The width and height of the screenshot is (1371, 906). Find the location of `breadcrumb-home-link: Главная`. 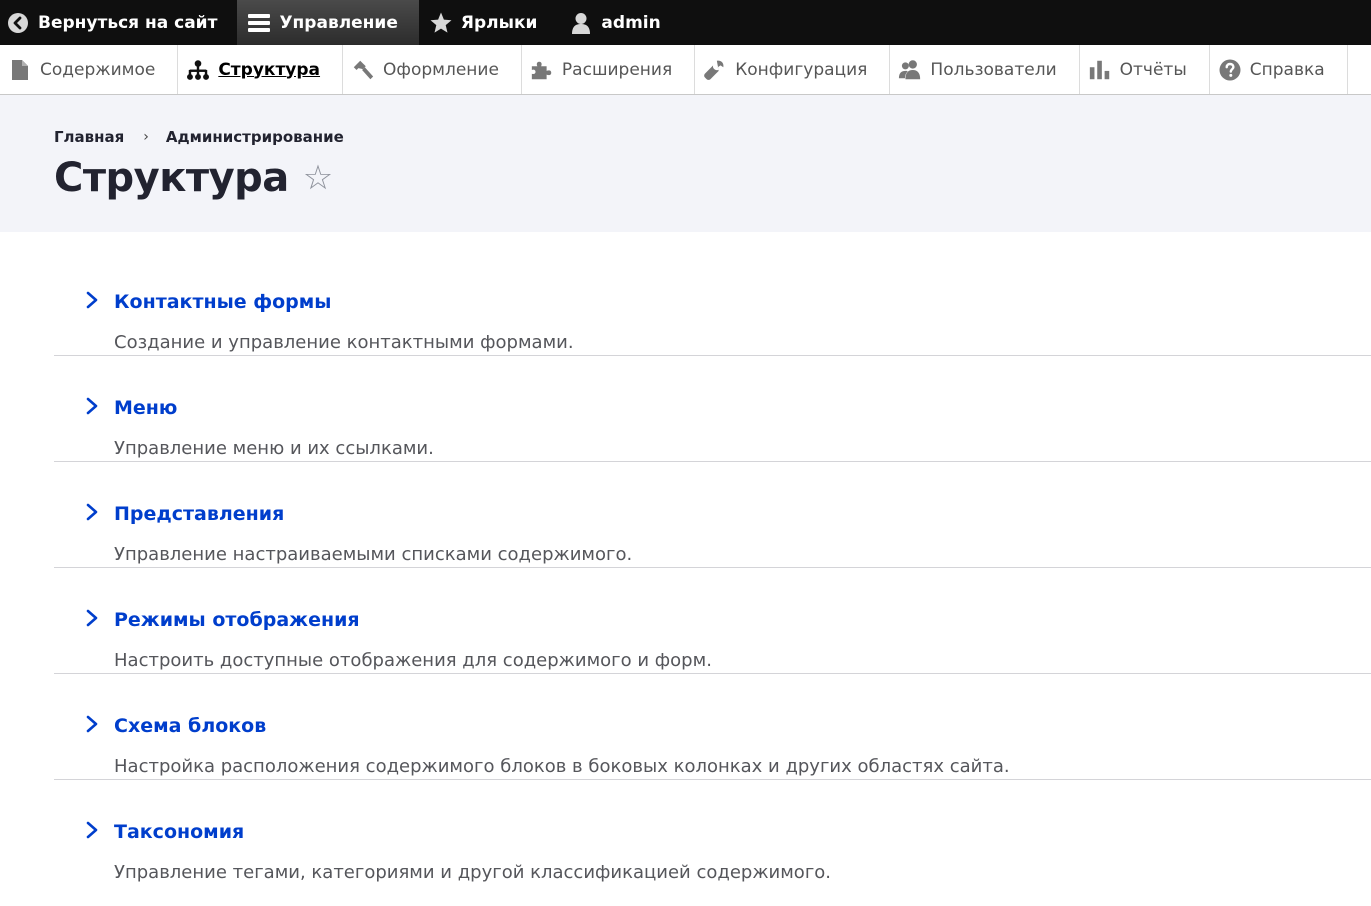

breadcrumb-home-link: Главная is located at coordinates (89, 137).